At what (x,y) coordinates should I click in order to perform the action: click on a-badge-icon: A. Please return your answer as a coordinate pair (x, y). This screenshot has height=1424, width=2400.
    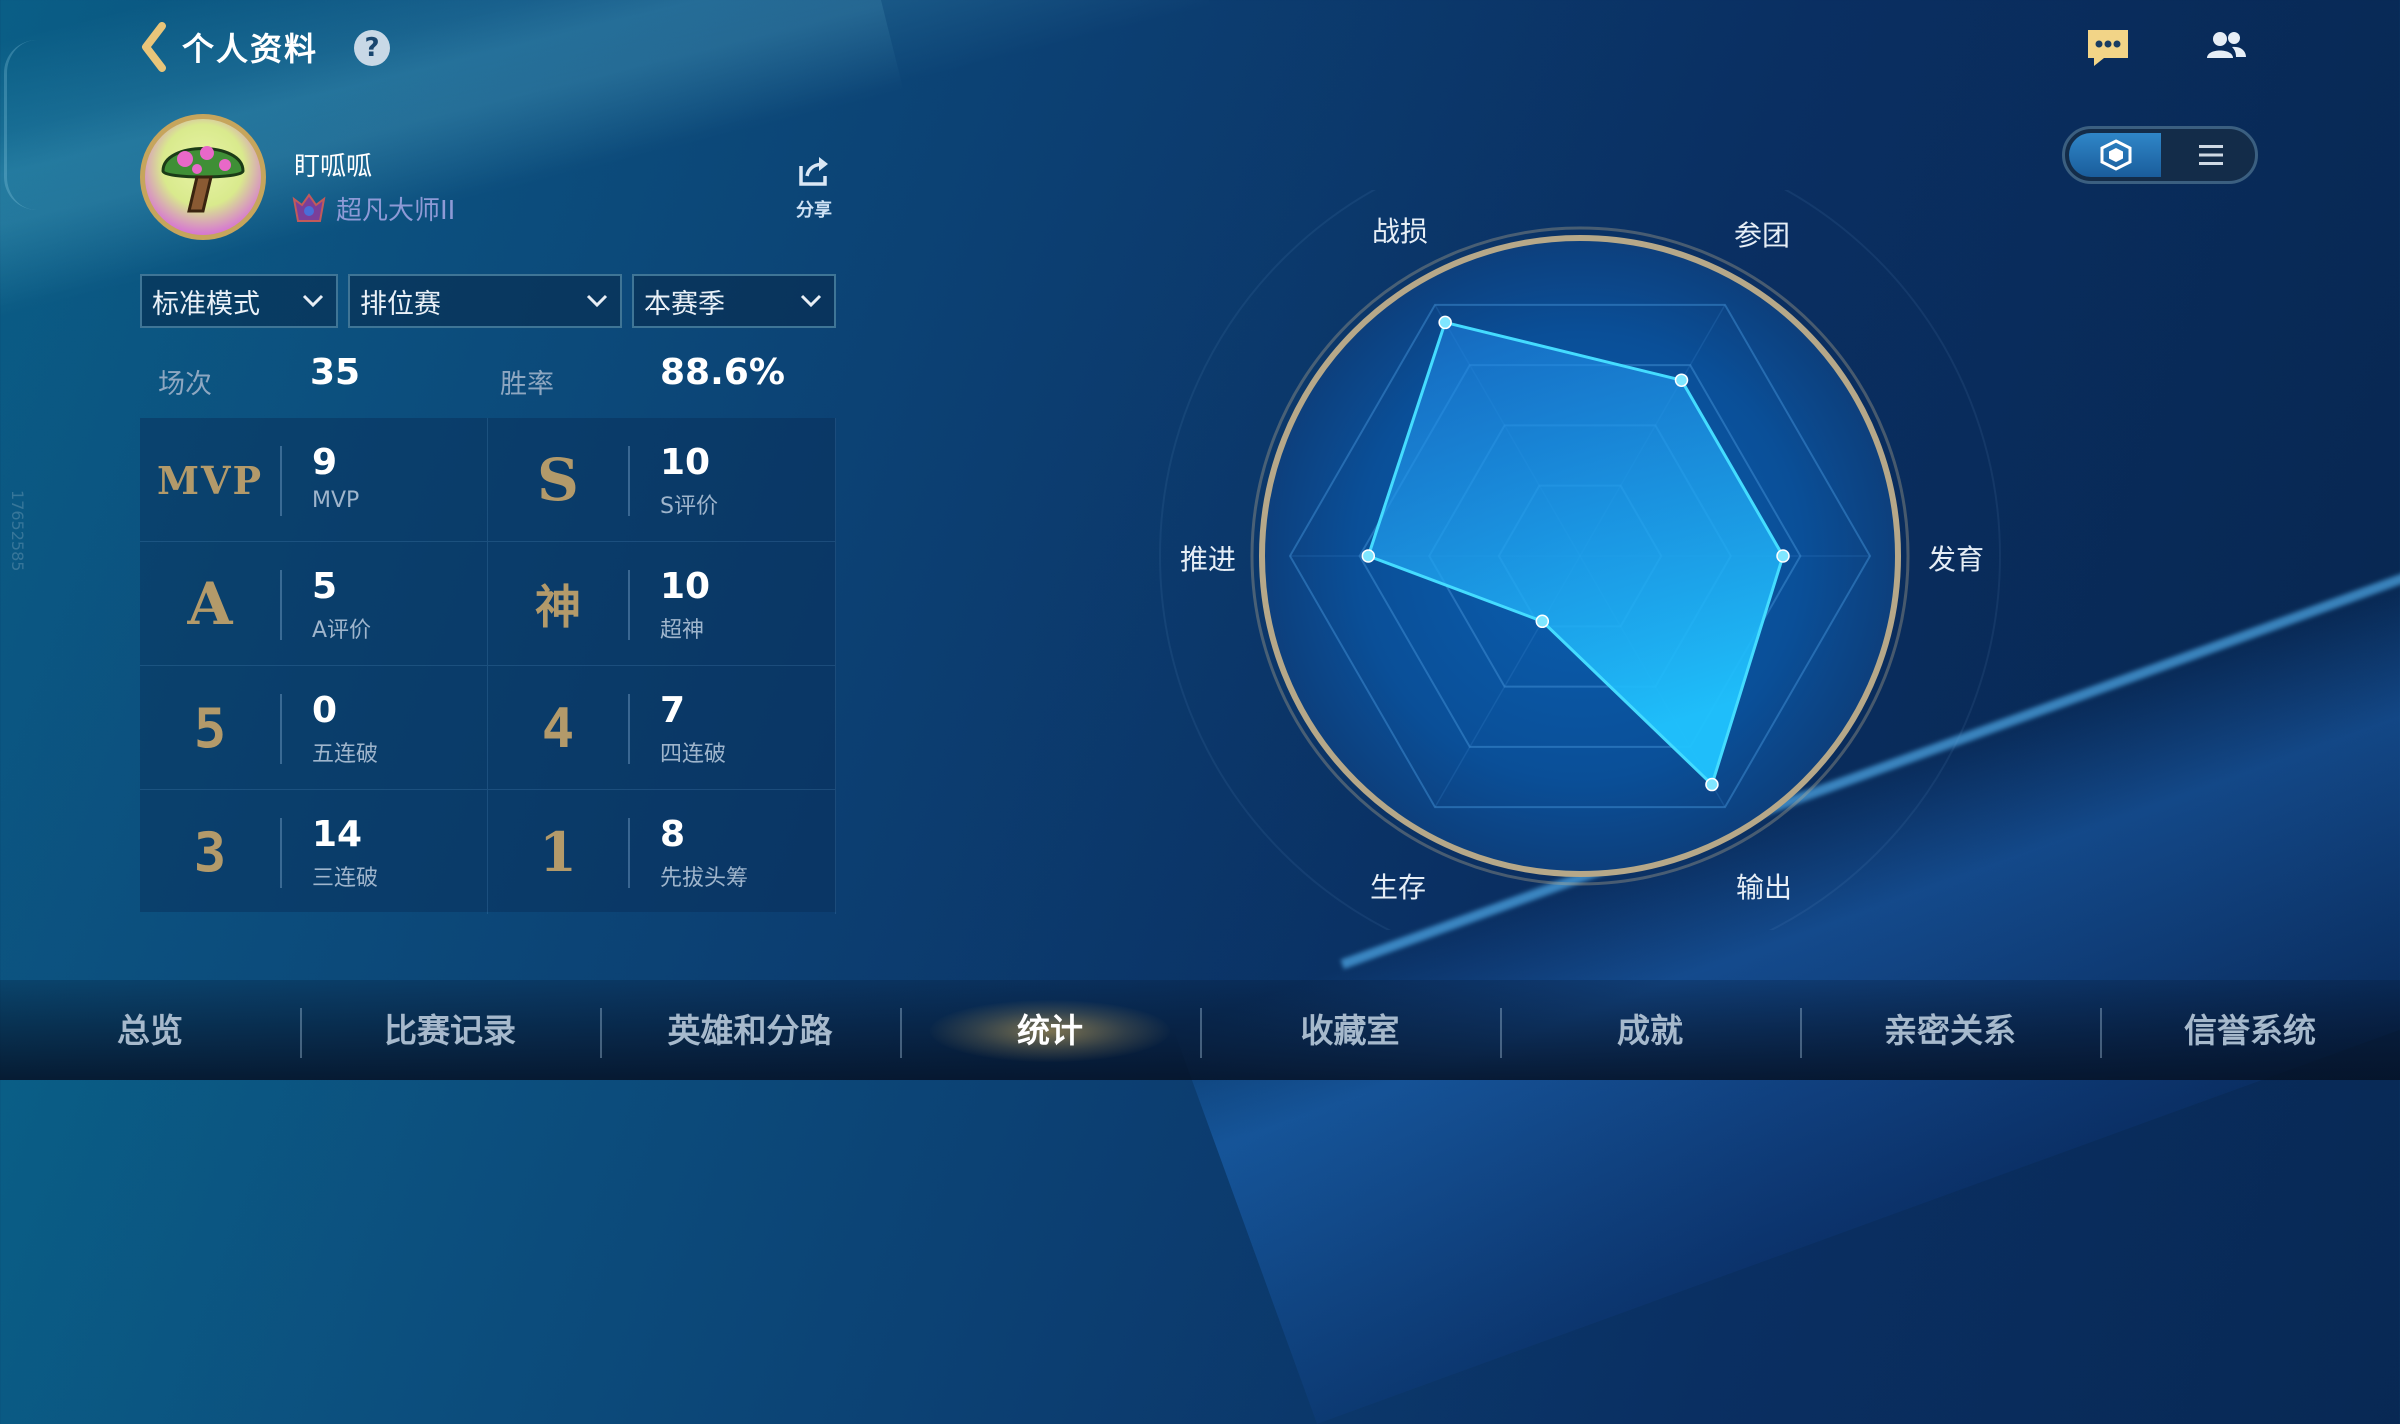
    Looking at the image, I should click on (210, 604).